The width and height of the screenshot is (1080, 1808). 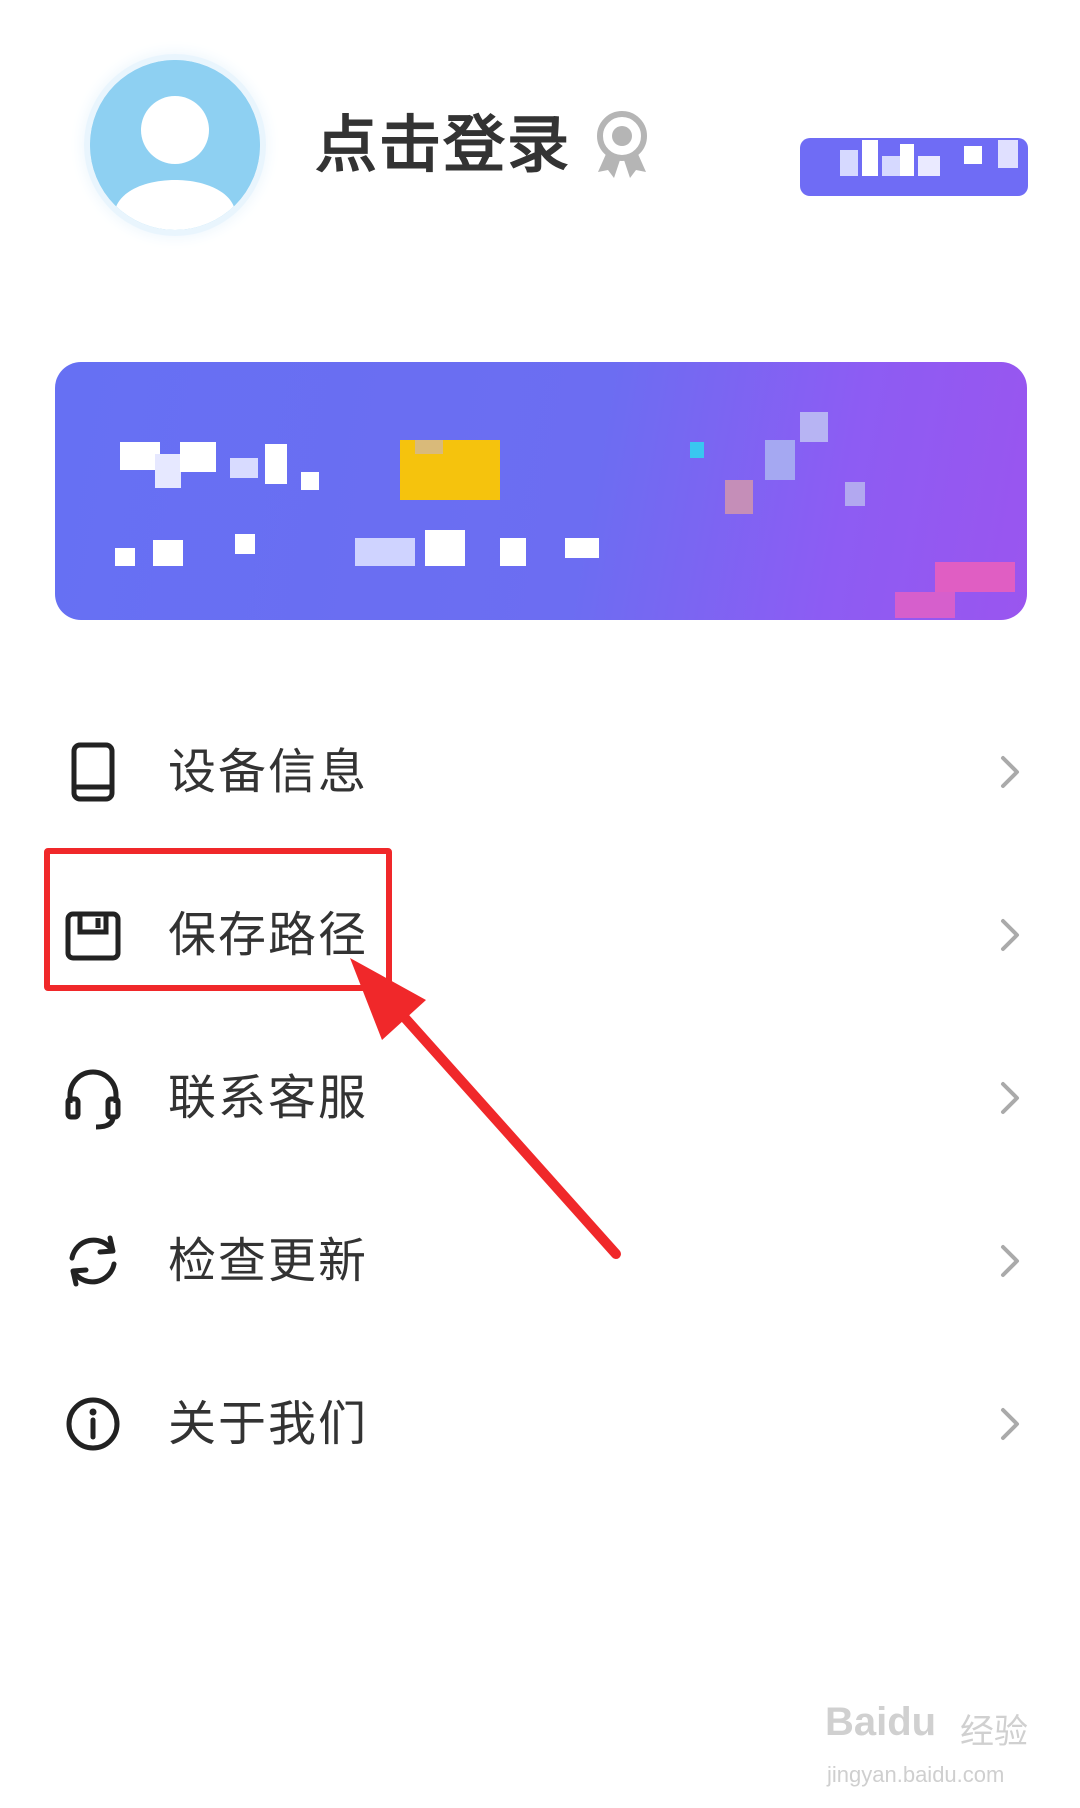 What do you see at coordinates (93, 1261) in the screenshot?
I see `refresh-icon` at bounding box center [93, 1261].